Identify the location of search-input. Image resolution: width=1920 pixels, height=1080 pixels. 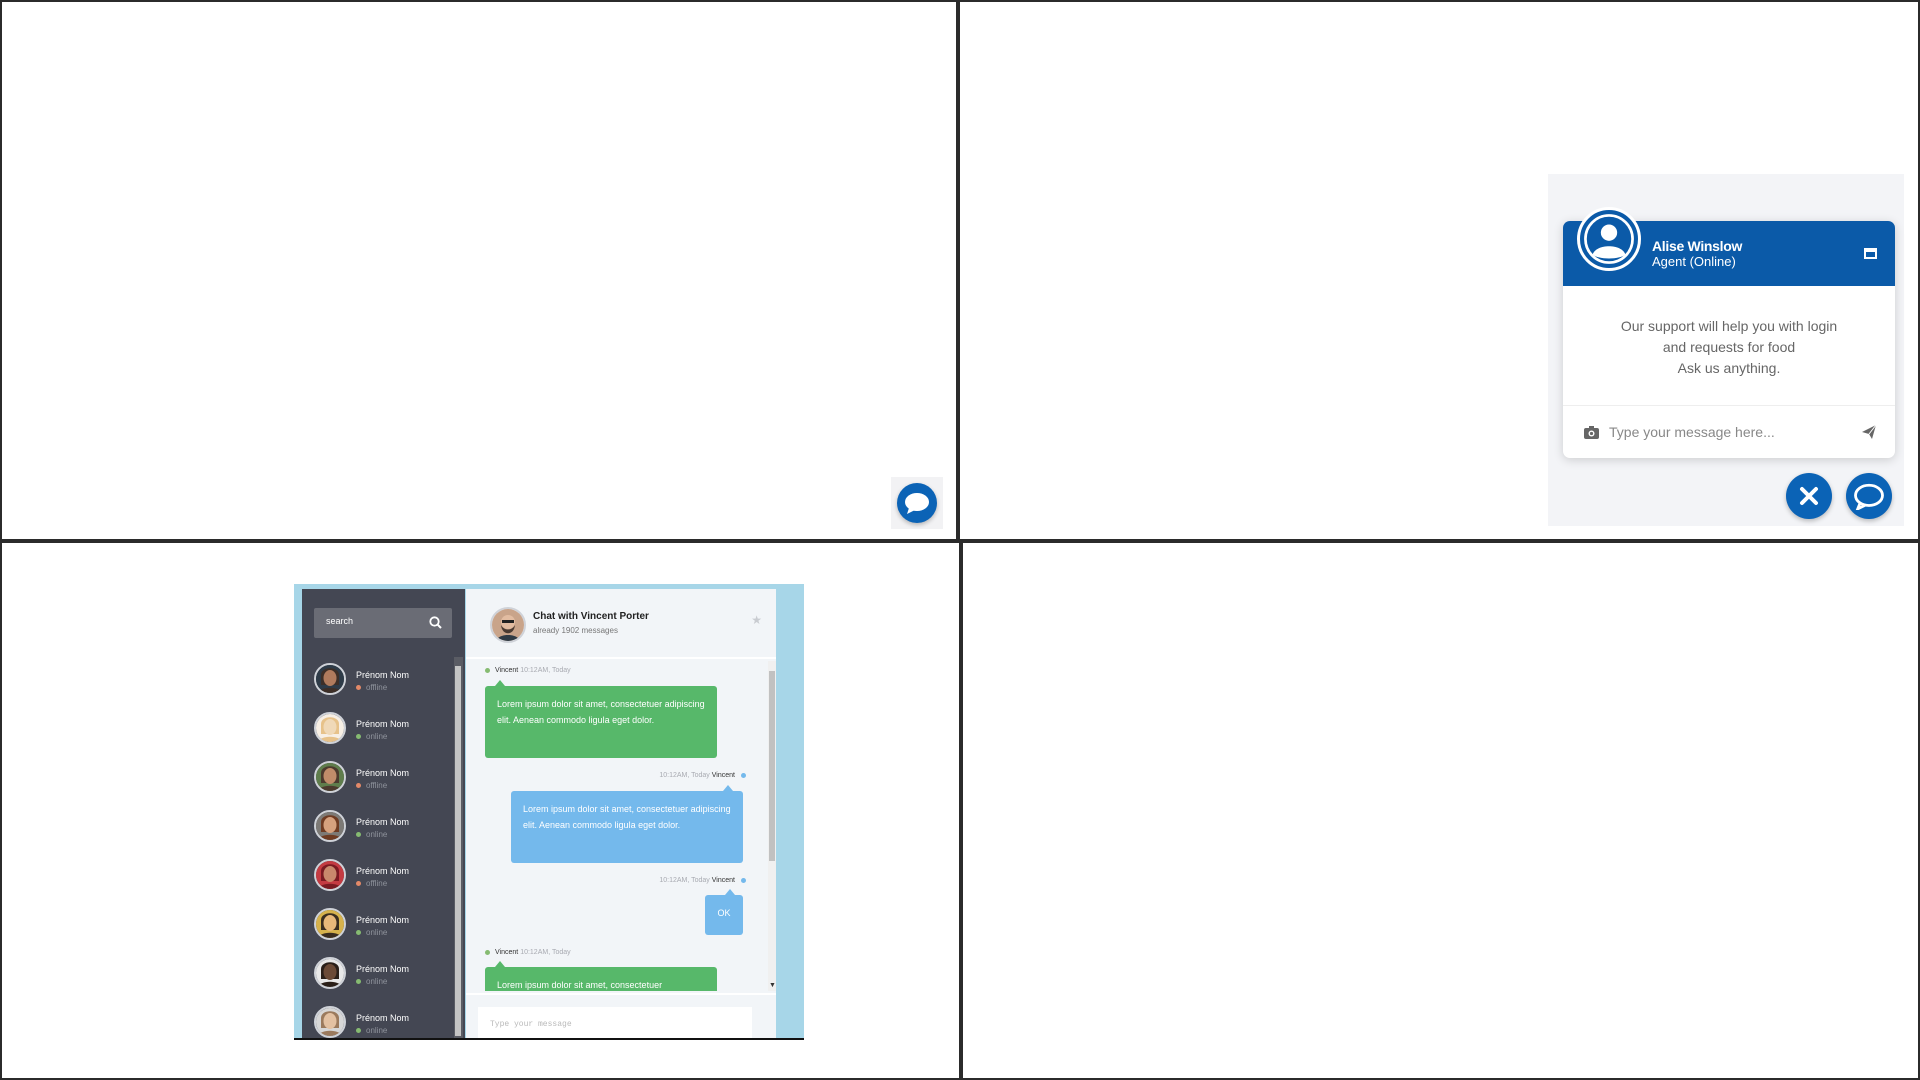
(376, 621).